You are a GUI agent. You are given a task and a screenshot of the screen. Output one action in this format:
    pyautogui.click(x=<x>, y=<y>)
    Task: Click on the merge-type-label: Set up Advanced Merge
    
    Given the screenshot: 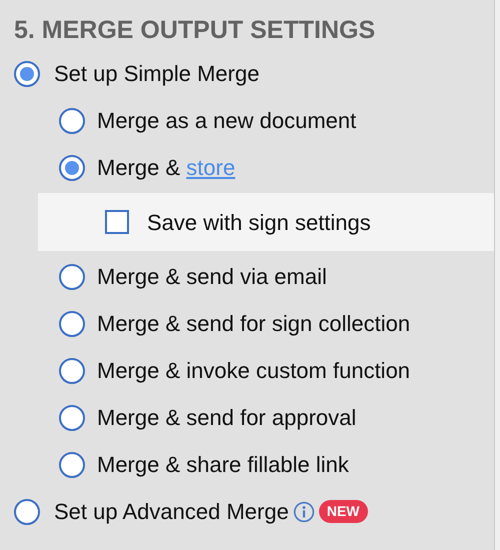 What is the action you would take?
    pyautogui.click(x=171, y=512)
    